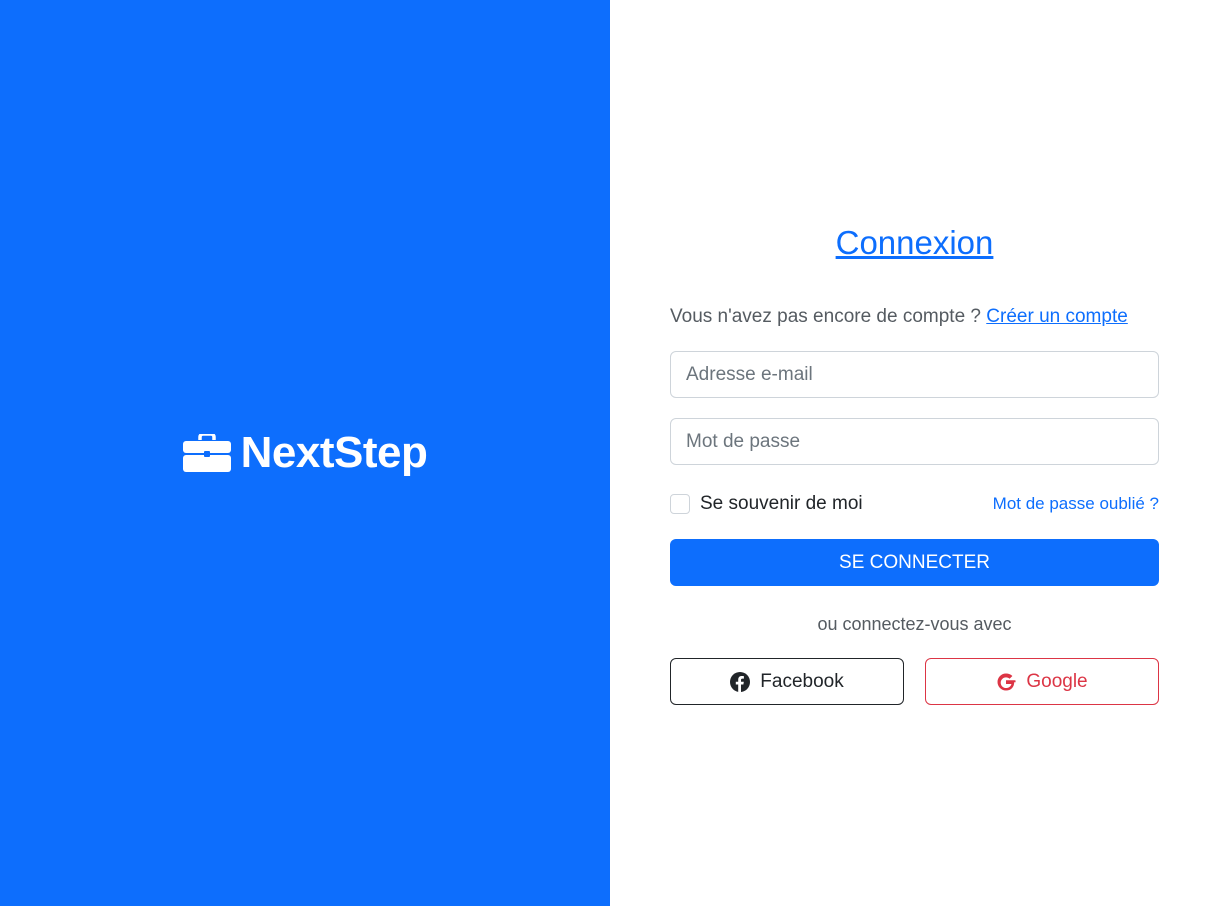  I want to click on google-label: Google, so click(1057, 681).